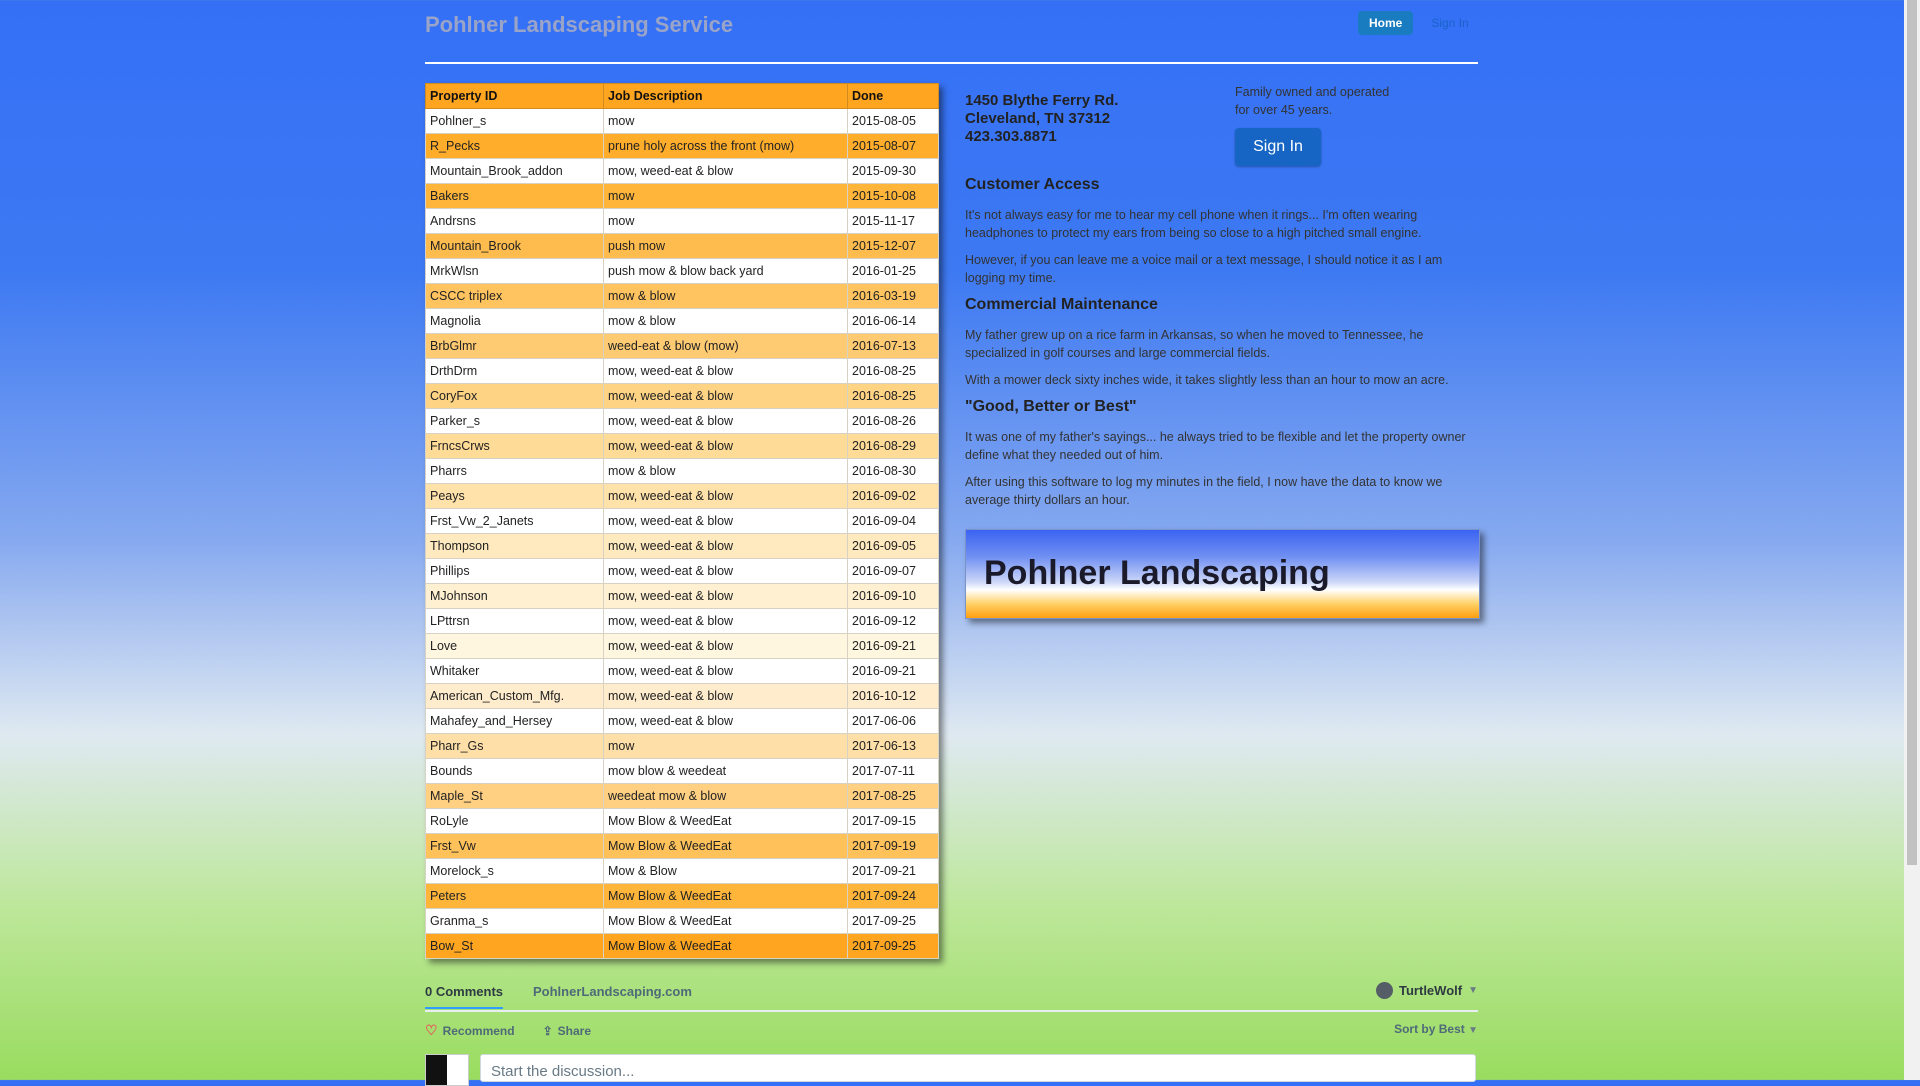 The height and width of the screenshot is (1086, 1920). What do you see at coordinates (682, 821) in the screenshot?
I see `table-row: RoLyle Mow Blow & WeedEat 2017-09-15` at bounding box center [682, 821].